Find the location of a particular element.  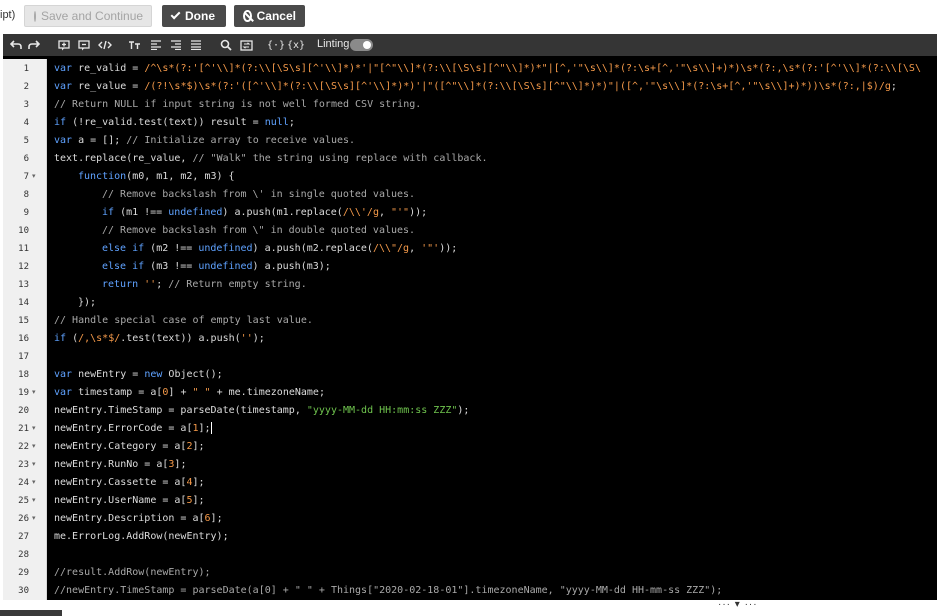

uncomment-icon is located at coordinates (84, 45).